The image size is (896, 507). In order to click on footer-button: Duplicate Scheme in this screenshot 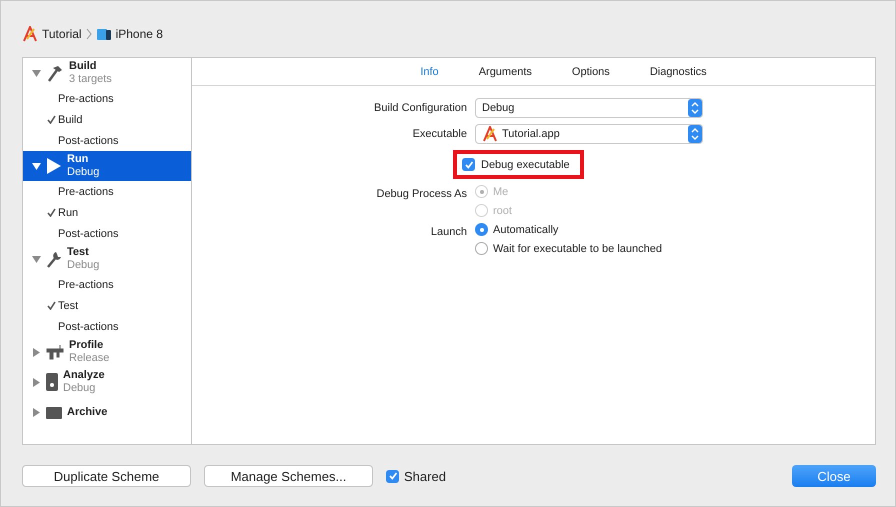, I will do `click(106, 476)`.